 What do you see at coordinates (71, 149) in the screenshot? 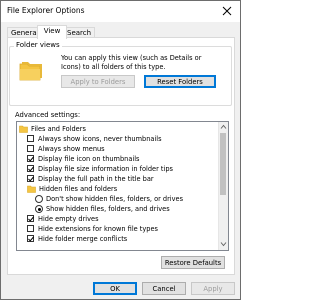
I see `list-item-label: Always show menus` at bounding box center [71, 149].